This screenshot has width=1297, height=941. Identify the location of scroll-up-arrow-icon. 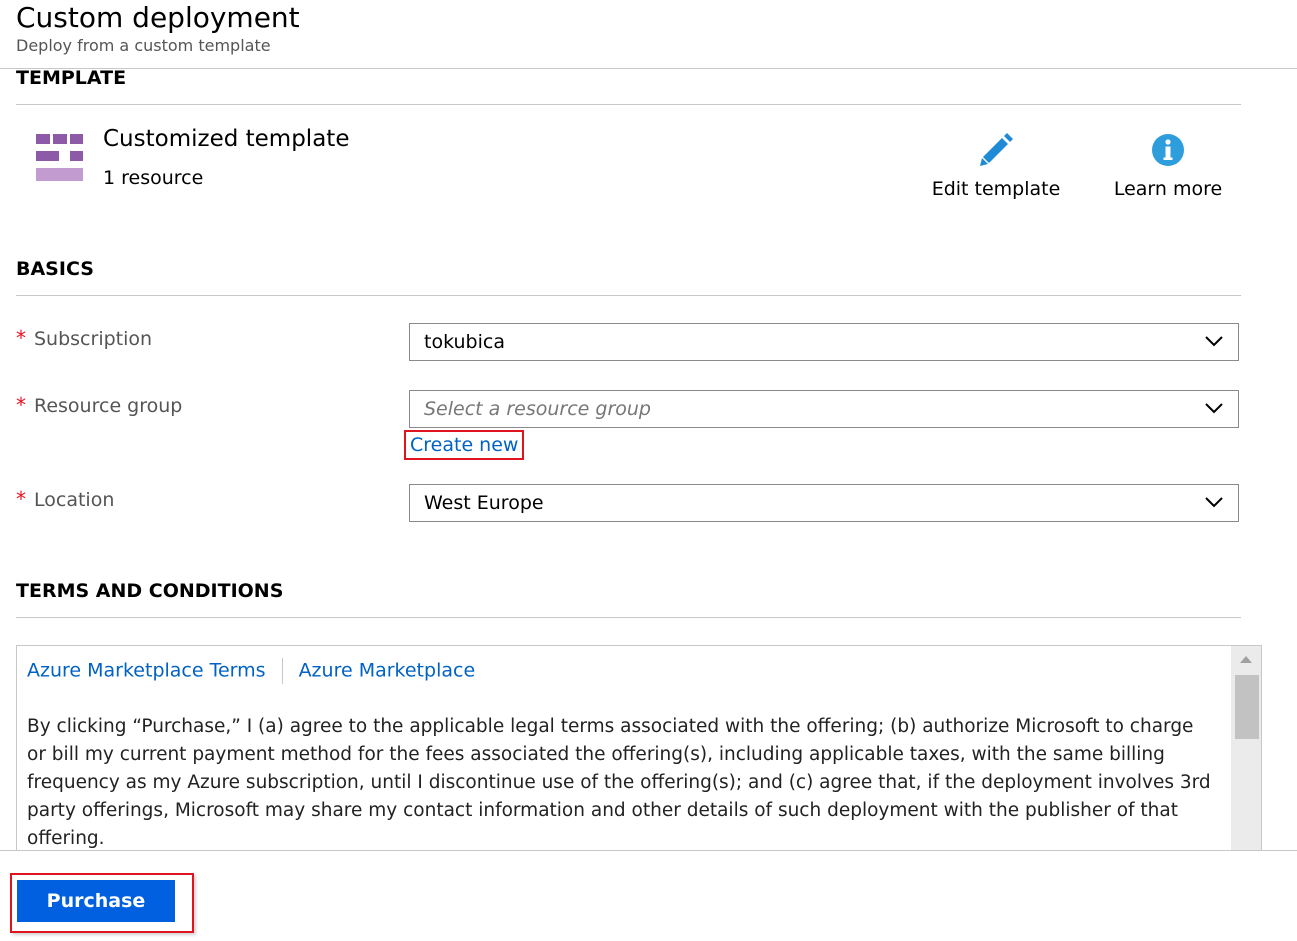
(1246, 659).